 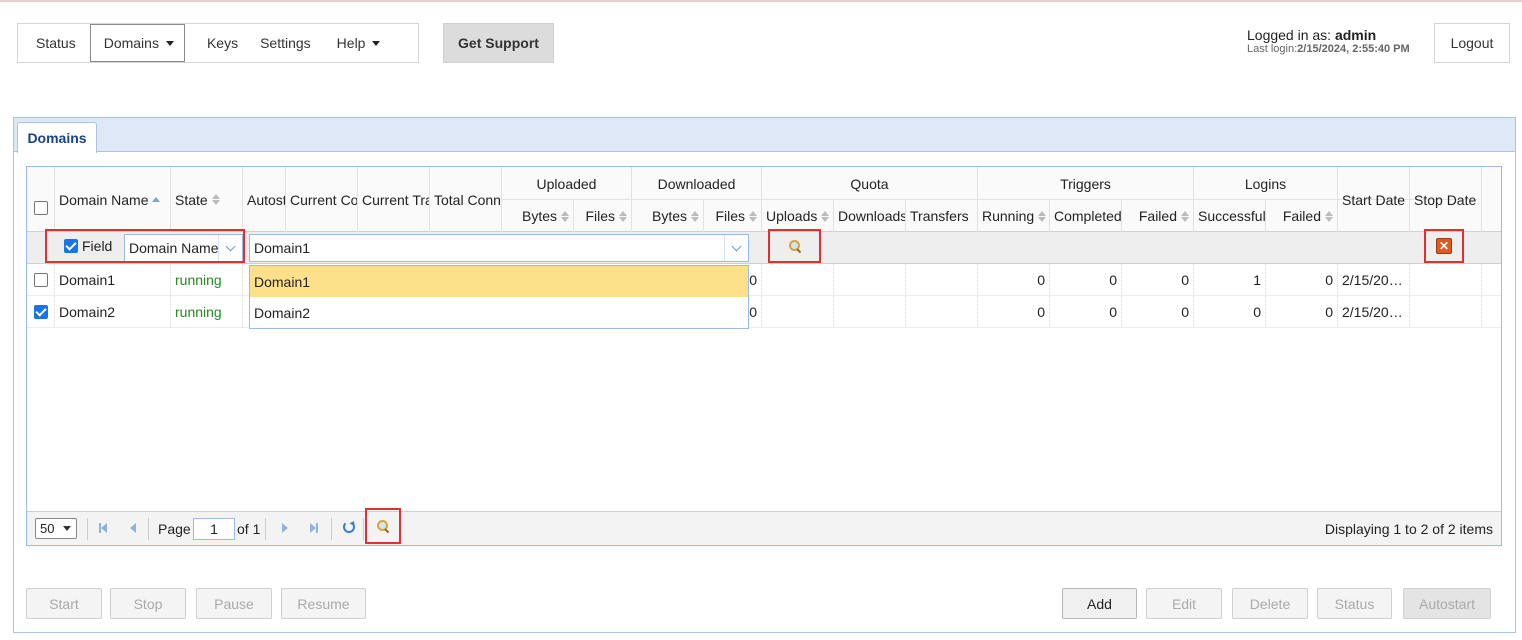 What do you see at coordinates (792, 216) in the screenshot?
I see `col-quota-uploads-label: Uploads` at bounding box center [792, 216].